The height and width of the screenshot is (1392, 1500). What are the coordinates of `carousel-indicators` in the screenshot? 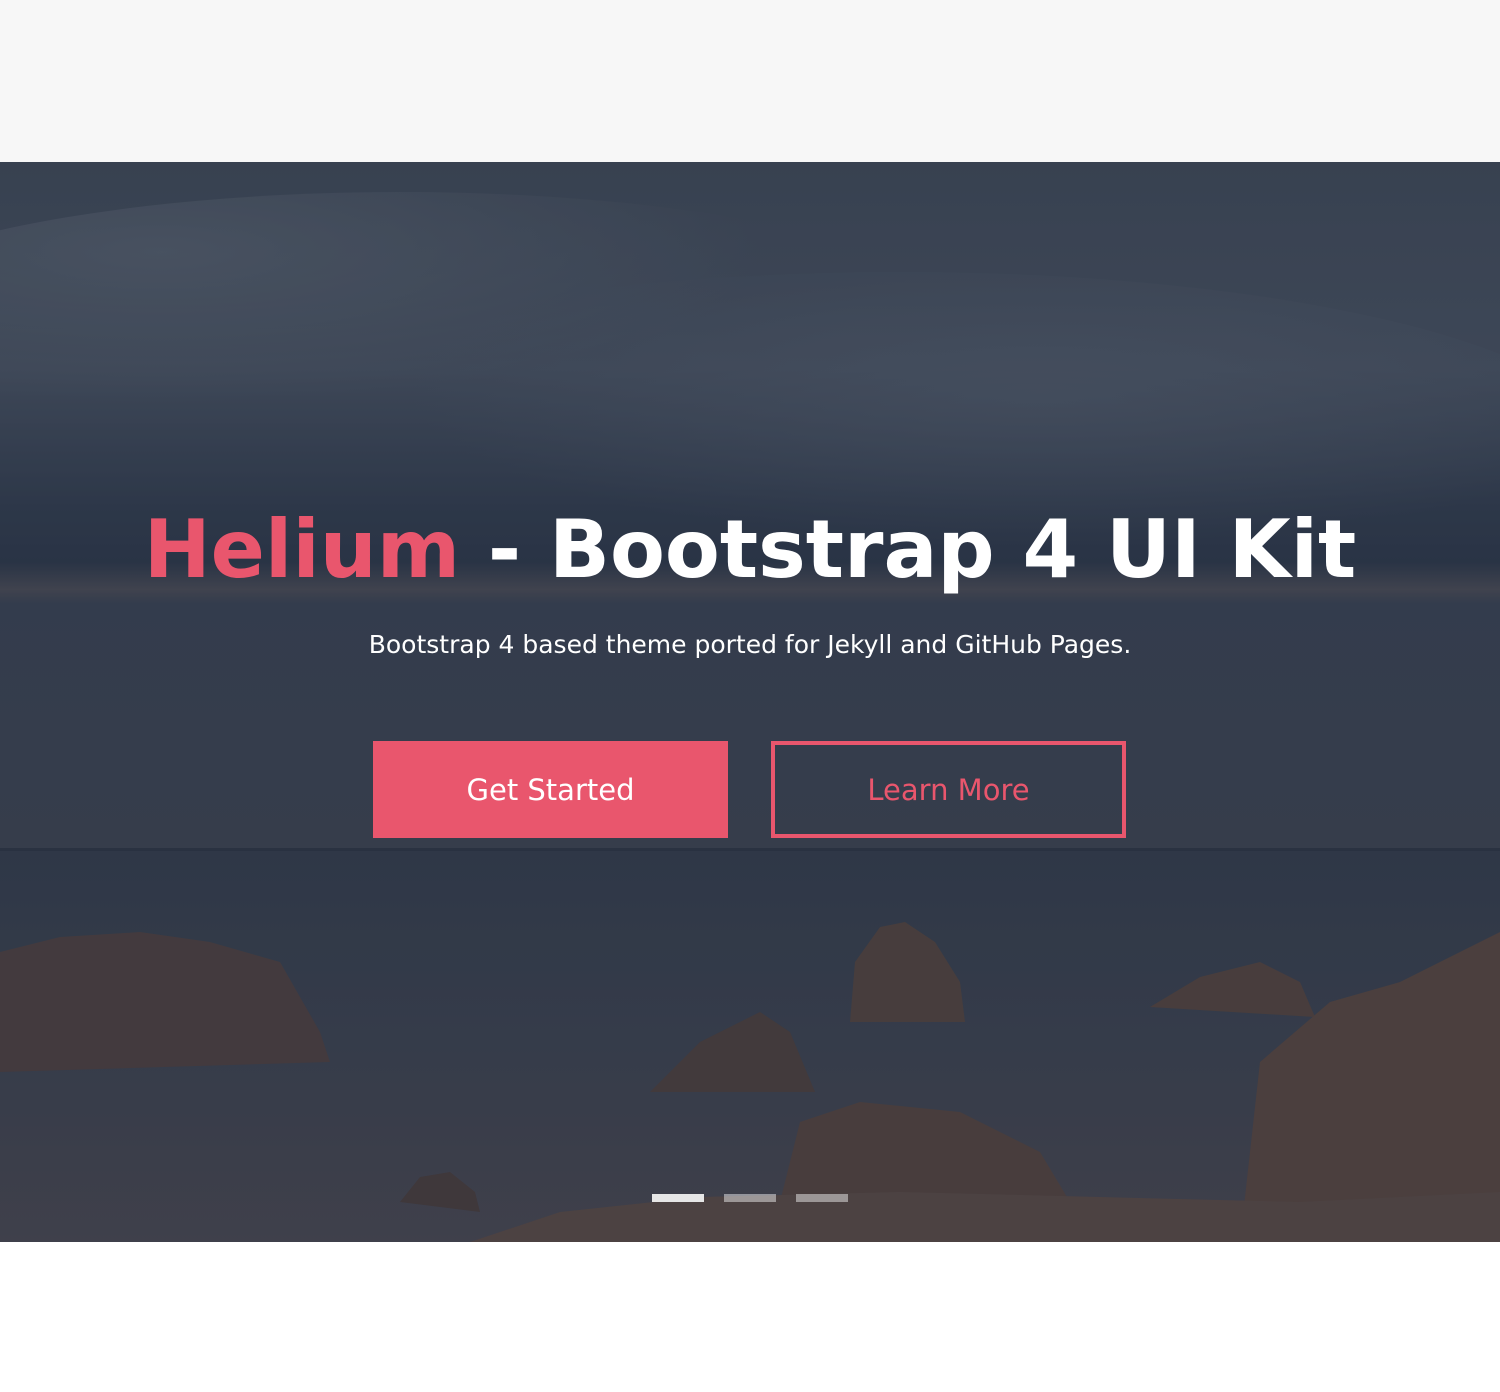 It's located at (750, 1198).